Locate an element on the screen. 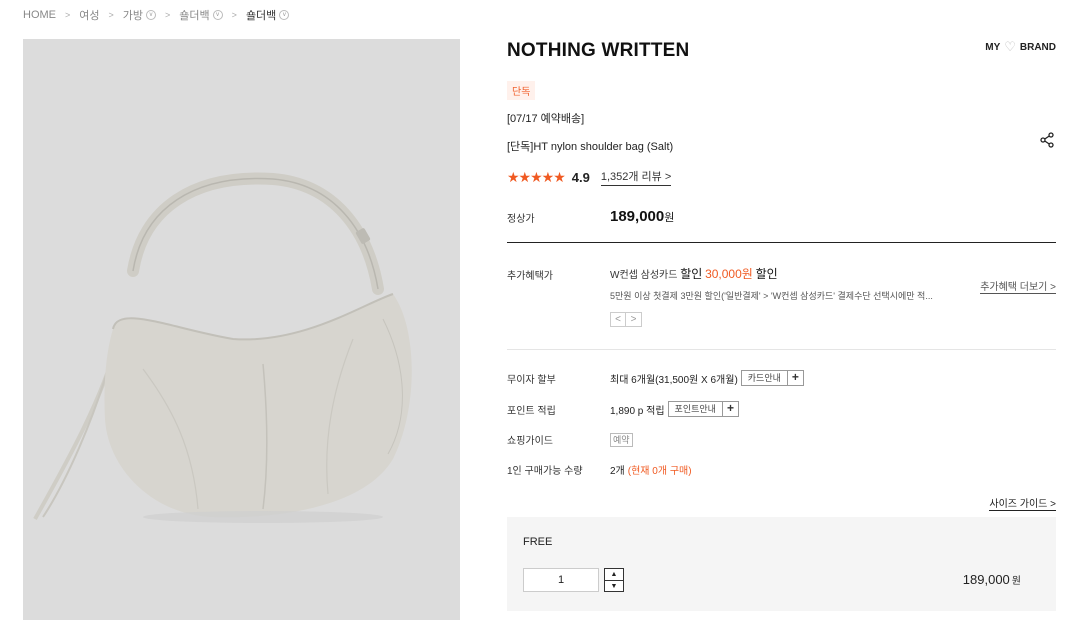 The width and height of the screenshot is (1083, 620). product-name: [단독]HT nylon shoulder bag (Salt) is located at coordinates (590, 147).